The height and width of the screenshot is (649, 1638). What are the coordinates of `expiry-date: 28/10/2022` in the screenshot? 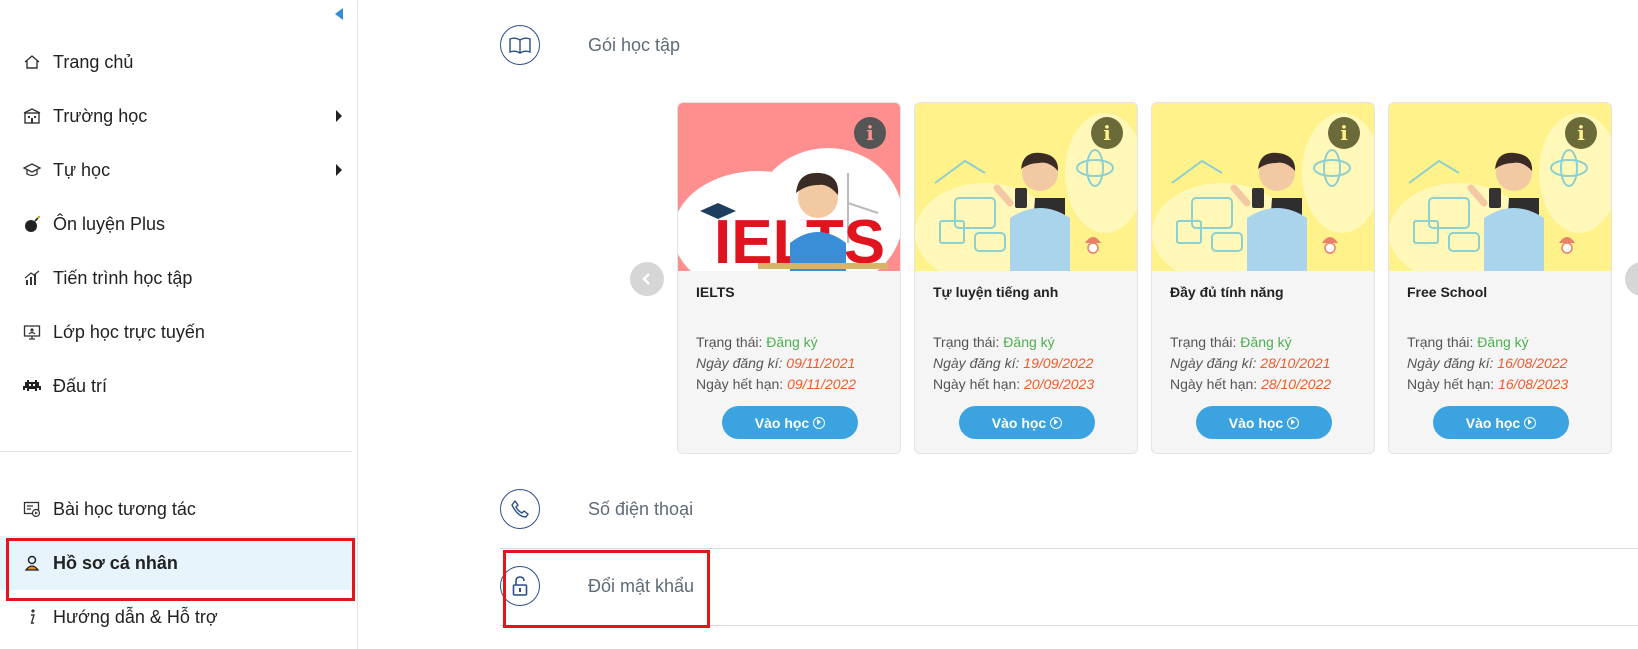 It's located at (1296, 384).